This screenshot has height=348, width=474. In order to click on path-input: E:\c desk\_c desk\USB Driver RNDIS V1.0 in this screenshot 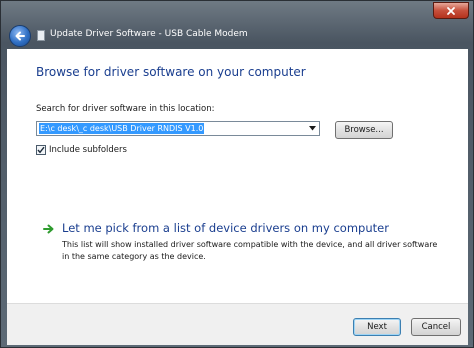, I will do `click(122, 128)`.